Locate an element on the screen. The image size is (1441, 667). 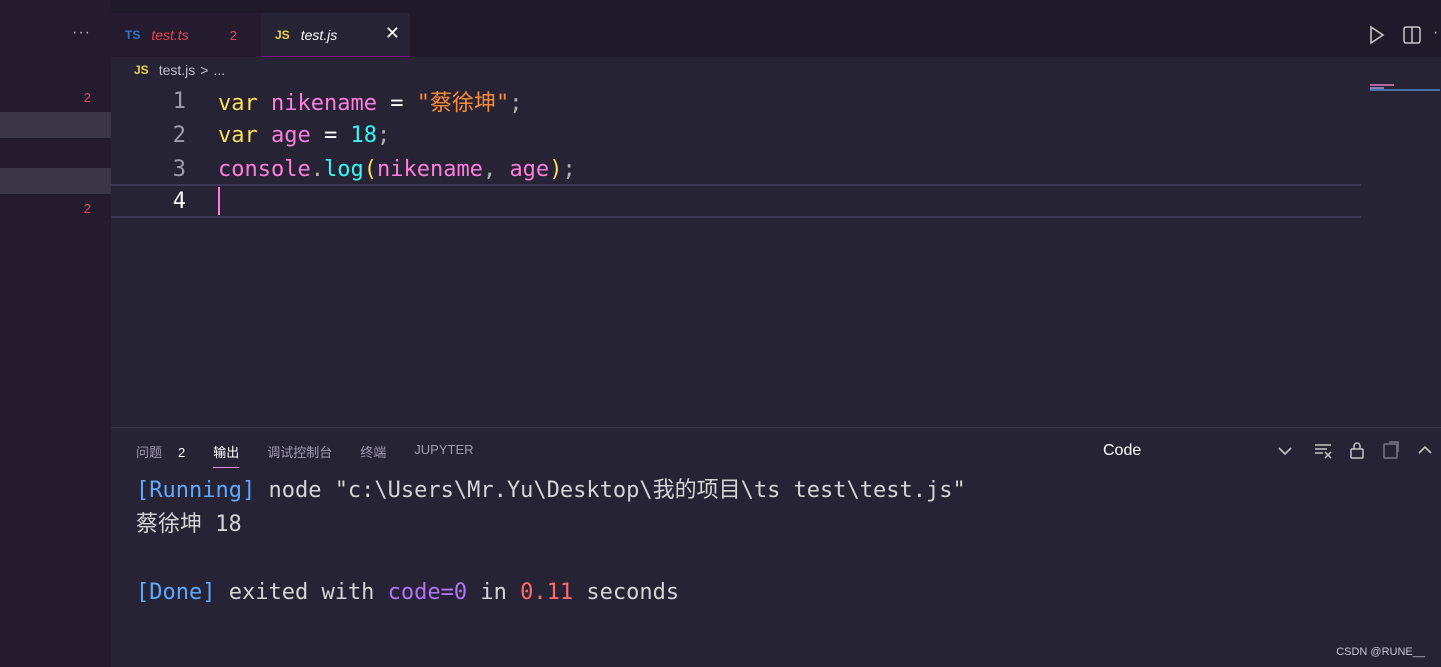
minimap is located at coordinates (1405, 88).